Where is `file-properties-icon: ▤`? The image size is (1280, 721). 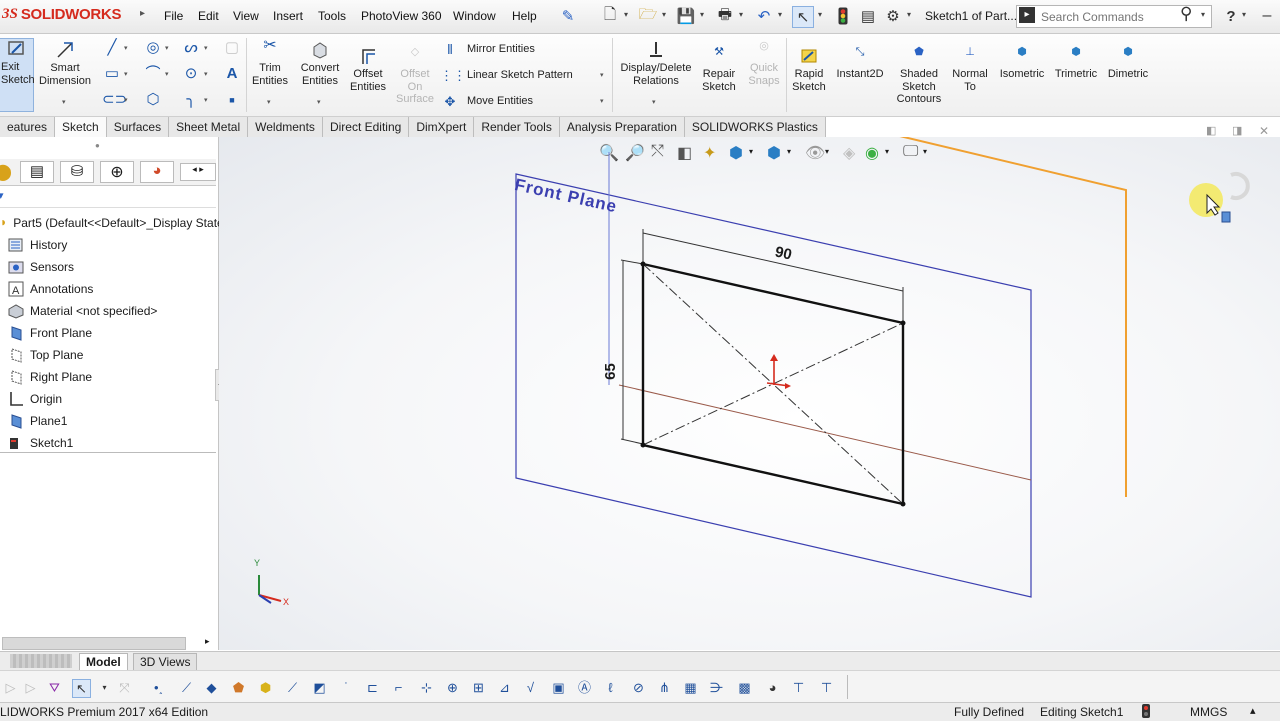 file-properties-icon: ▤ is located at coordinates (868, 16).